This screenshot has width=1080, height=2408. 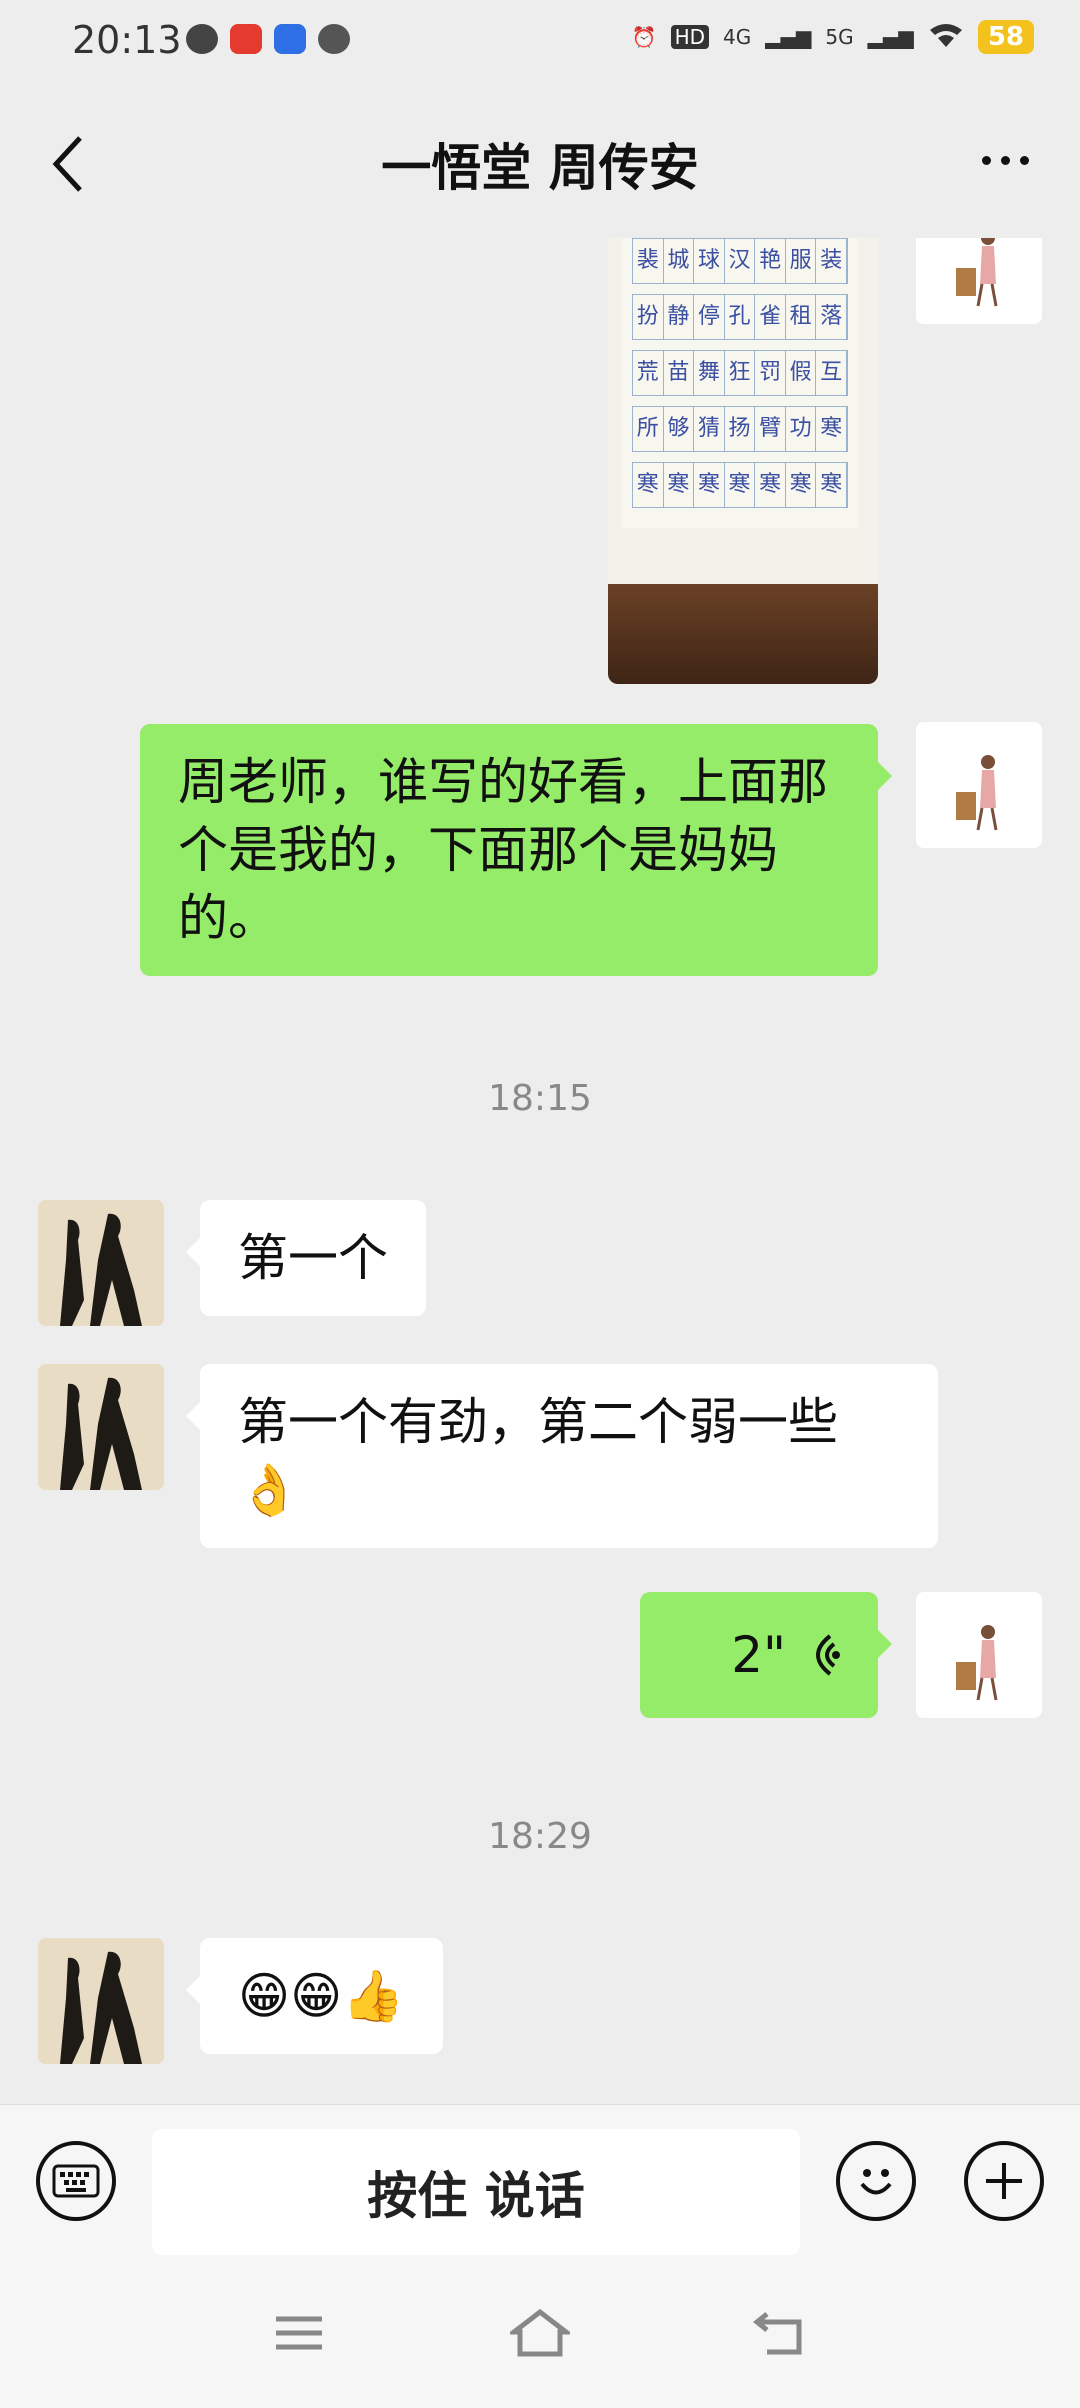 I want to click on status-bar: 20:13 ⏰ HD 4G ▂▄▆ 5G ▂▄▆ 58, so click(x=540, y=44).